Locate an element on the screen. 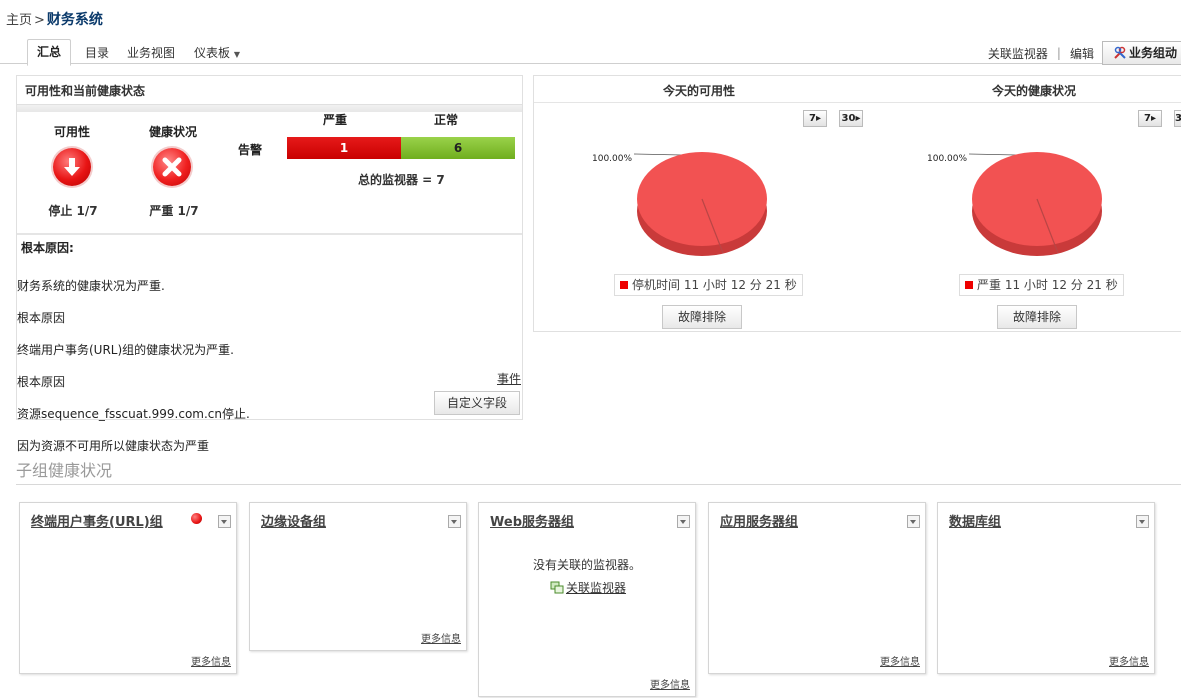 The height and width of the screenshot is (698, 1181). availability-label: 可用性 is located at coordinates (71, 132).